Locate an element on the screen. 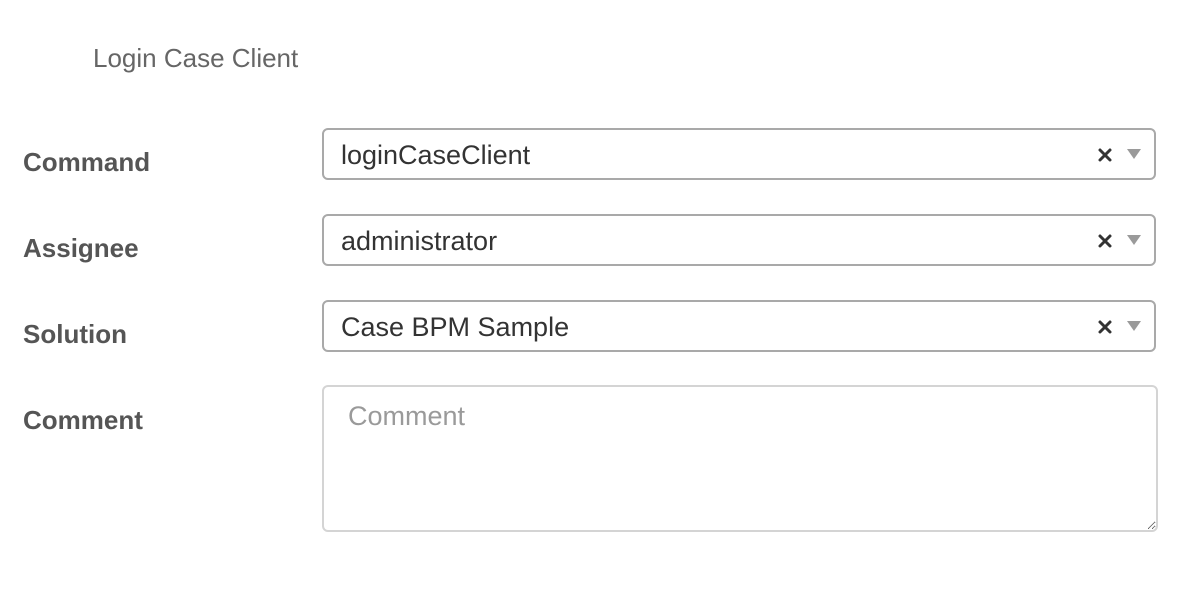  command-select: loginCaseClient is located at coordinates (739, 154).